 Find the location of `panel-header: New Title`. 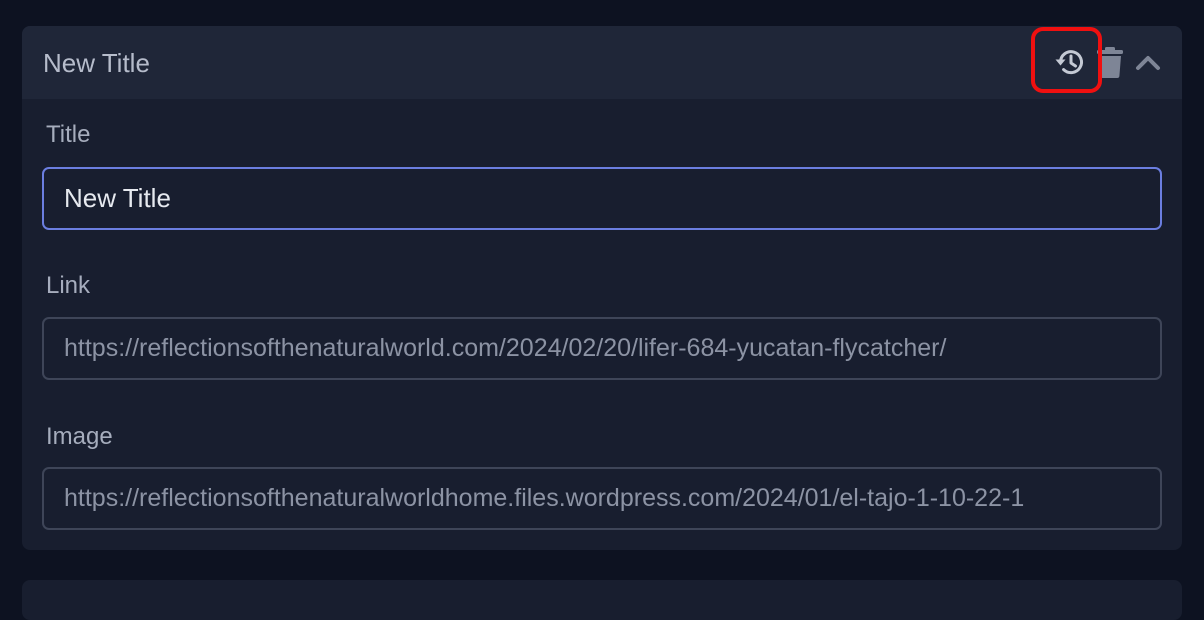

panel-header: New Title is located at coordinates (602, 62).